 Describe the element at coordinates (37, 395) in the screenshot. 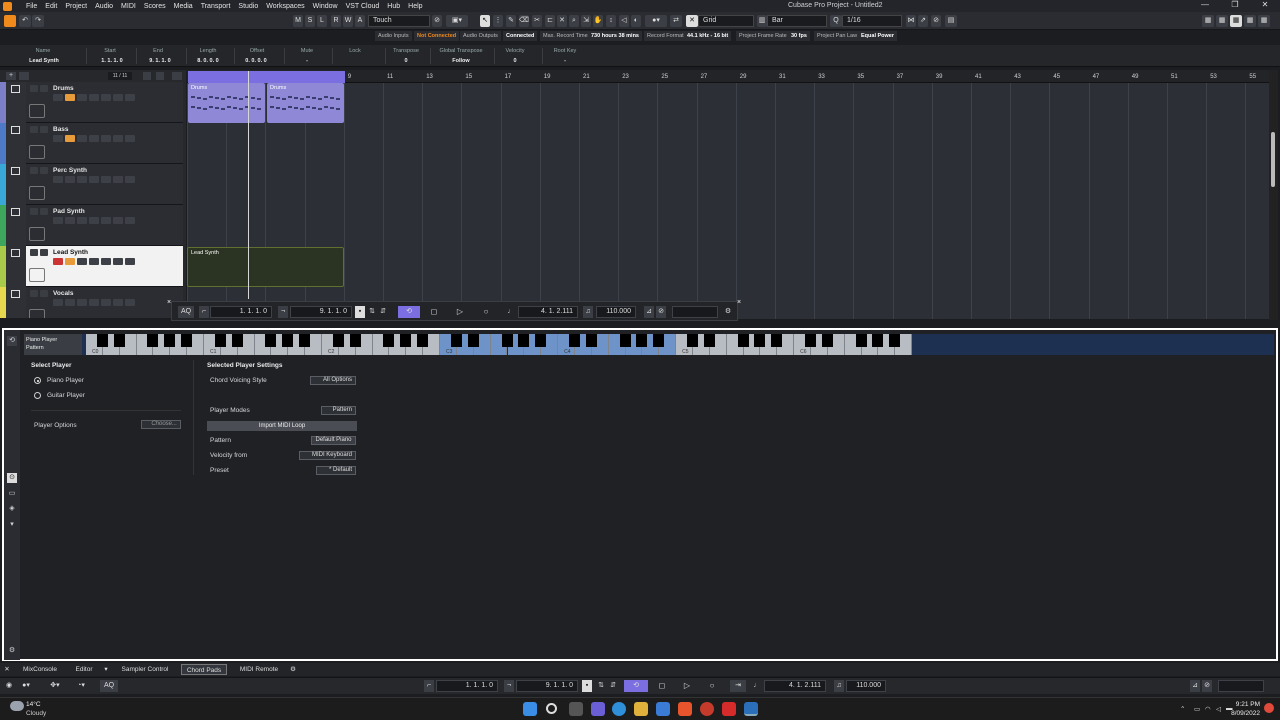

I see `guitar-player-radio` at that location.